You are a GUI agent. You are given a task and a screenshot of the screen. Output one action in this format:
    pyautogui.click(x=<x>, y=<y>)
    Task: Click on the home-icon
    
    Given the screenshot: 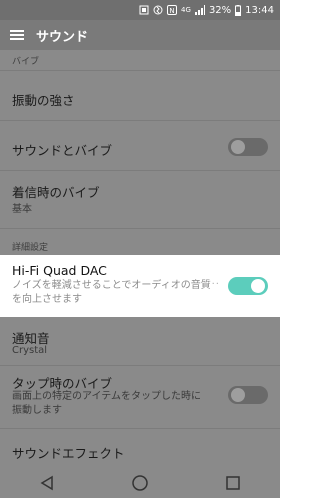 What is the action you would take?
    pyautogui.click(x=140, y=483)
    